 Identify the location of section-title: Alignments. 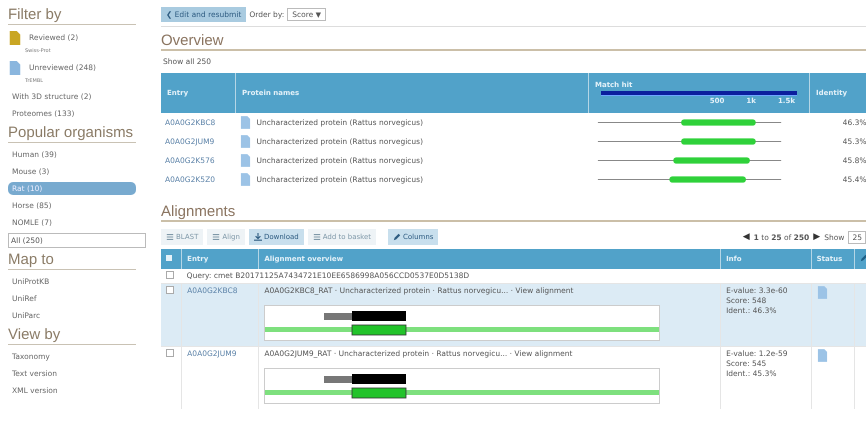
(513, 212).